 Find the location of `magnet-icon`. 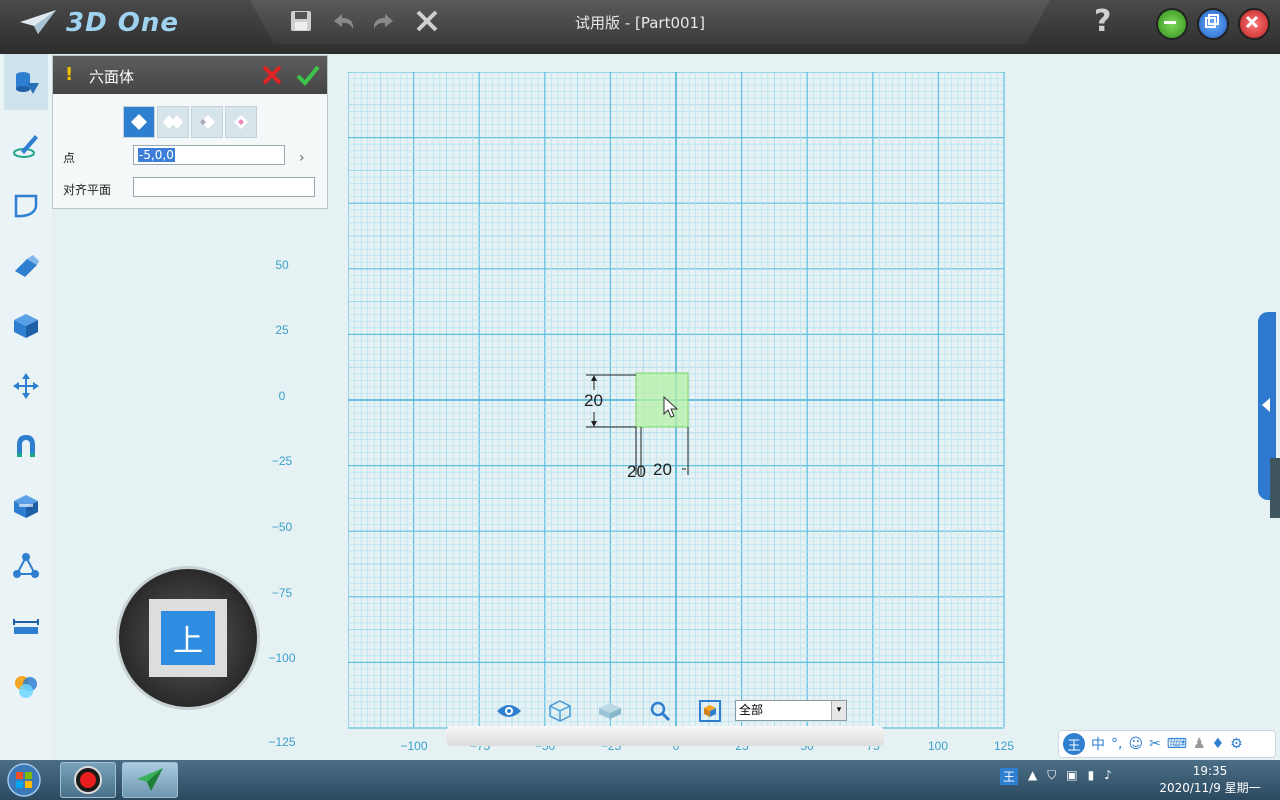

magnet-icon is located at coordinates (26, 446).